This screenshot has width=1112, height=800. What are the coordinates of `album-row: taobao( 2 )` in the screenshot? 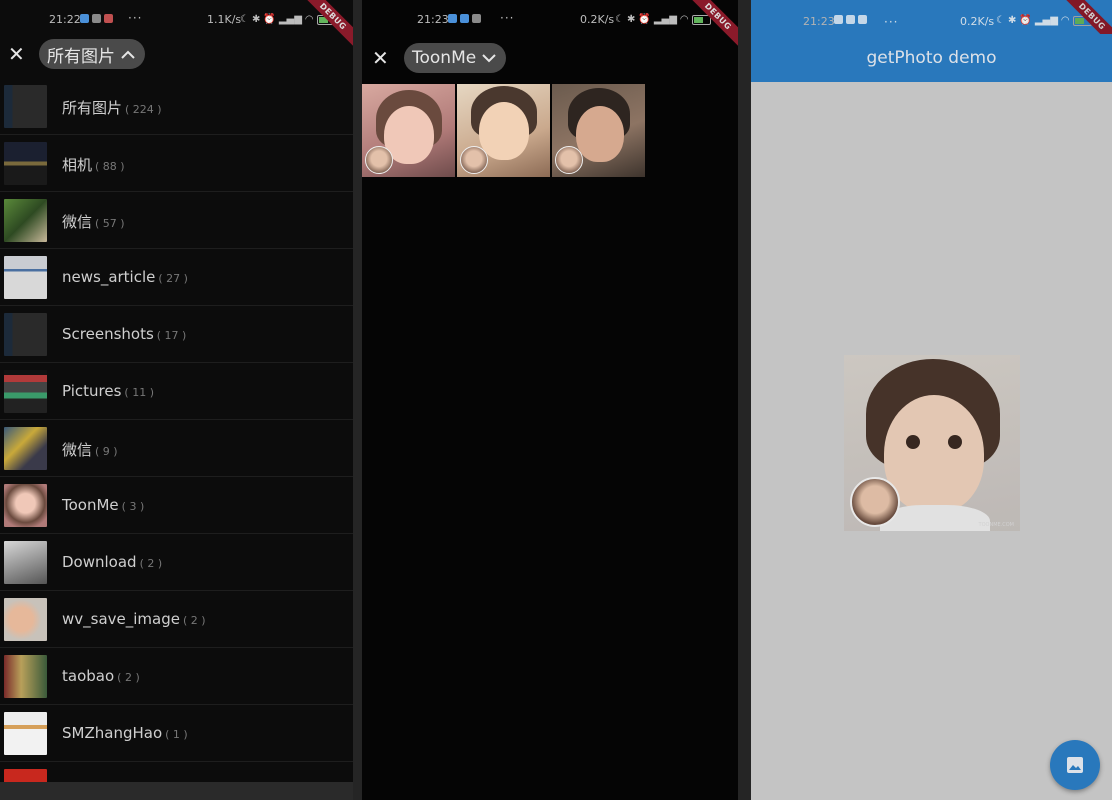 It's located at (176, 676).